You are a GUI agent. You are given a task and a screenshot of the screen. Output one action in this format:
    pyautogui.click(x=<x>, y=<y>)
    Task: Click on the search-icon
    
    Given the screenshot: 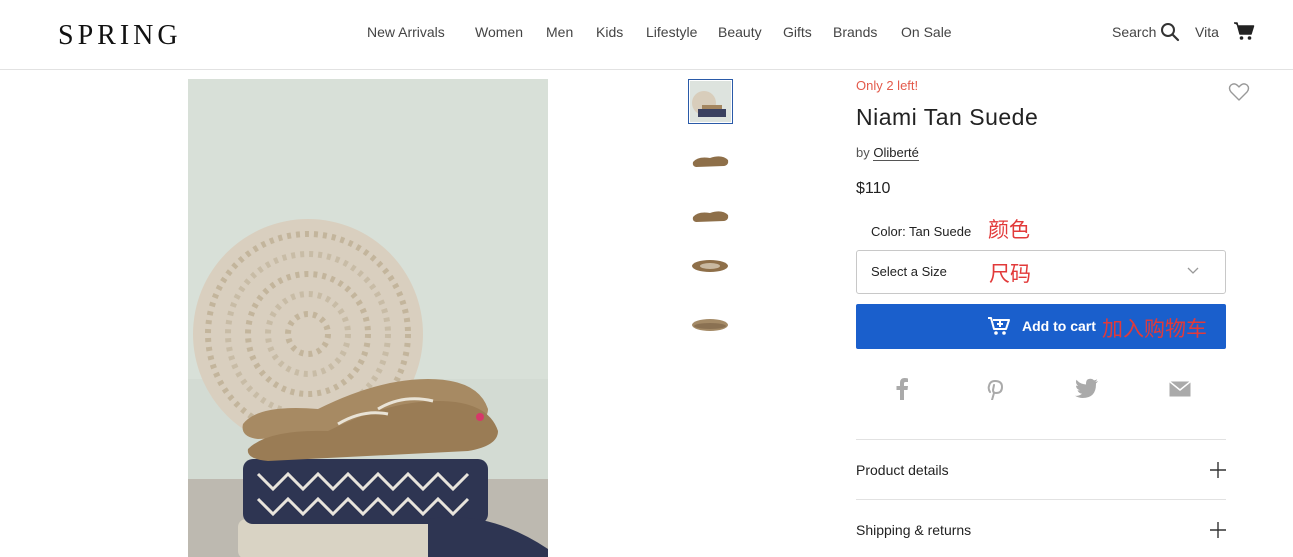 What is the action you would take?
    pyautogui.click(x=1170, y=32)
    